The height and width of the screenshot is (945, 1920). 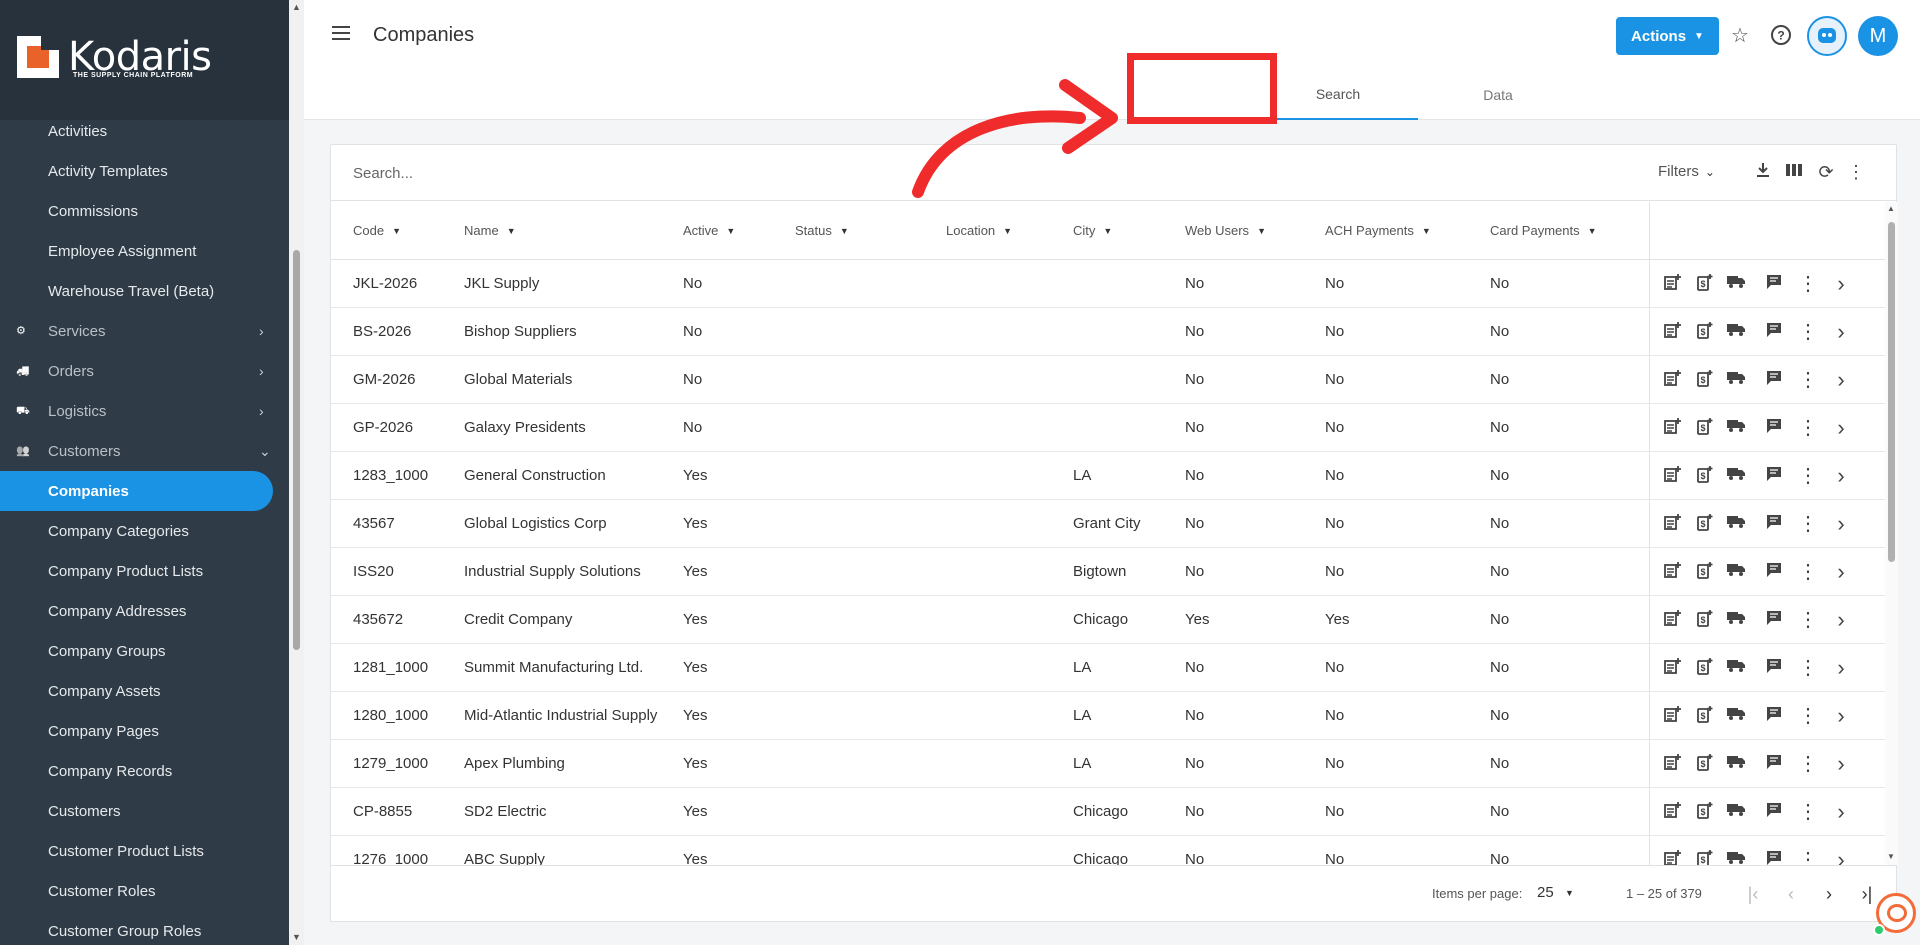 What do you see at coordinates (144, 571) in the screenshot?
I see `sidebar-item-company-product-lists: Company Product Lists` at bounding box center [144, 571].